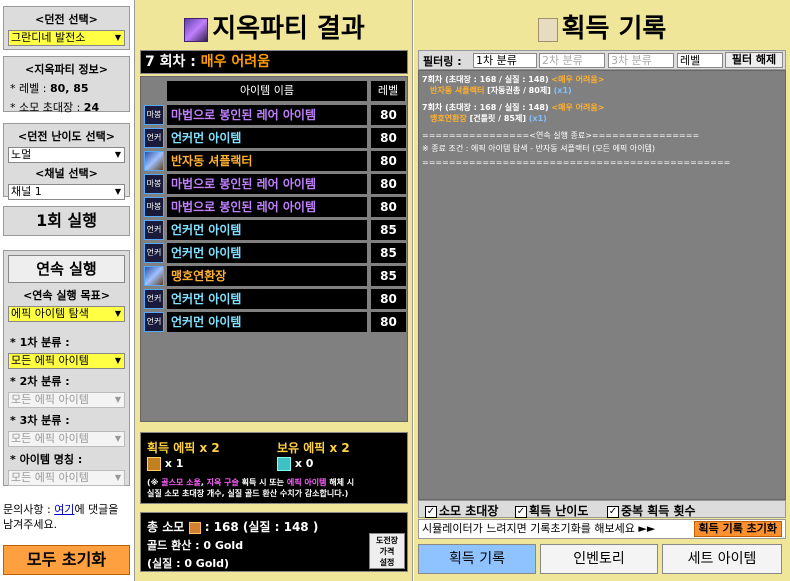  Describe the element at coordinates (154, 482) in the screenshot. I see `note-part1: (※` at that location.